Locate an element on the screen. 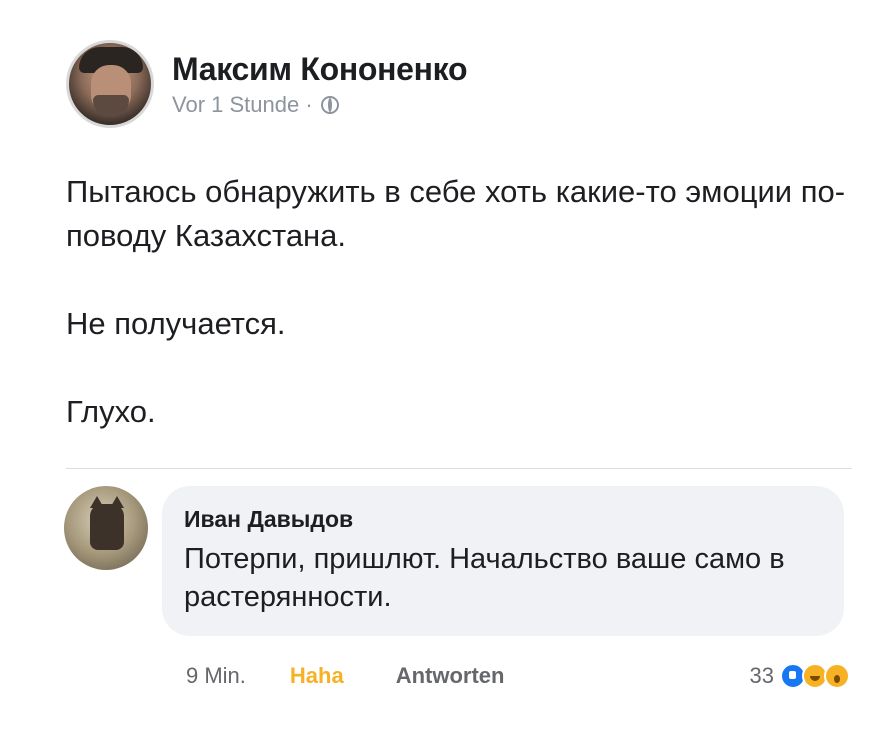 Image resolution: width=896 pixels, height=730 pixels. comment-actions: 9 Min. Haha Antworten 33 is located at coordinates (518, 676).